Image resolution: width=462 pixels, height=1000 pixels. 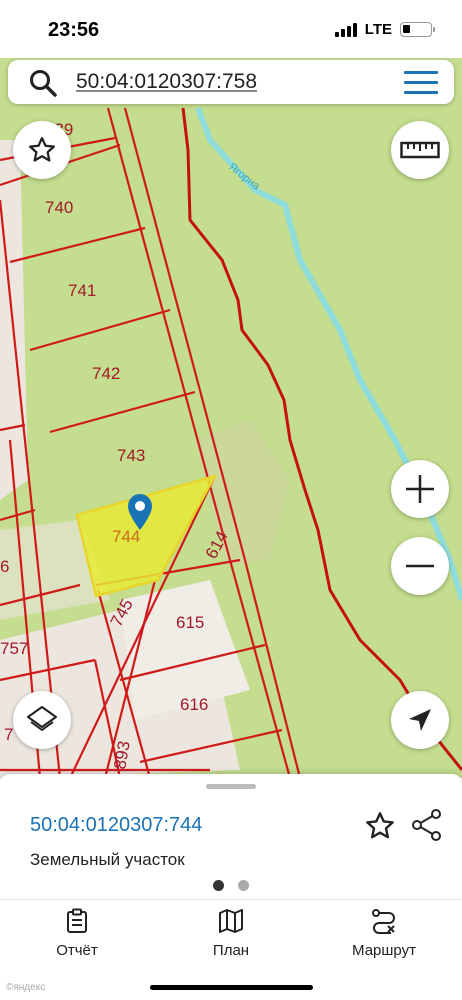 I want to click on minus-icon, so click(x=420, y=566).